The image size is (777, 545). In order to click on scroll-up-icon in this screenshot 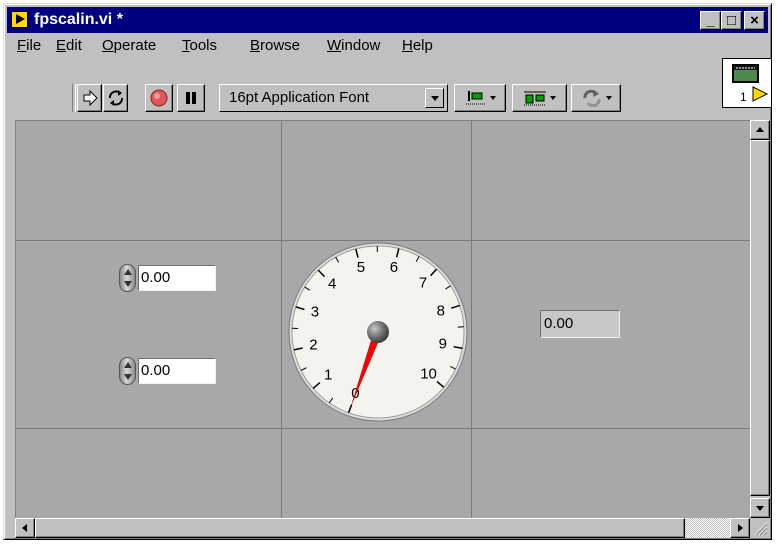, I will do `click(760, 129)`.